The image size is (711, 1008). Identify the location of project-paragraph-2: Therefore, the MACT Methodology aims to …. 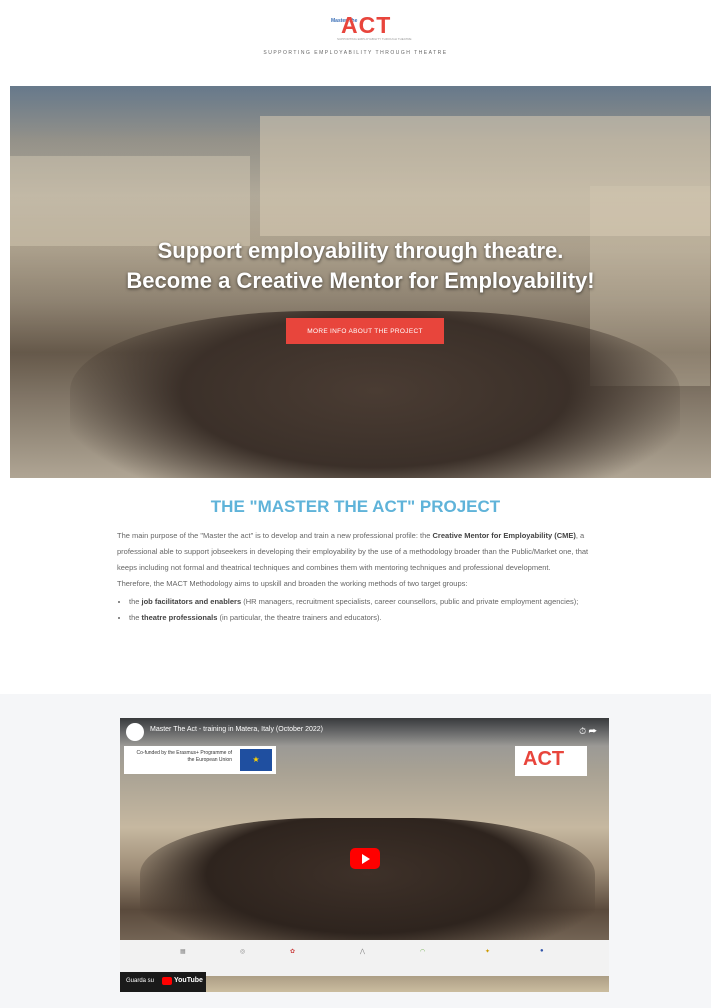
(292, 583).